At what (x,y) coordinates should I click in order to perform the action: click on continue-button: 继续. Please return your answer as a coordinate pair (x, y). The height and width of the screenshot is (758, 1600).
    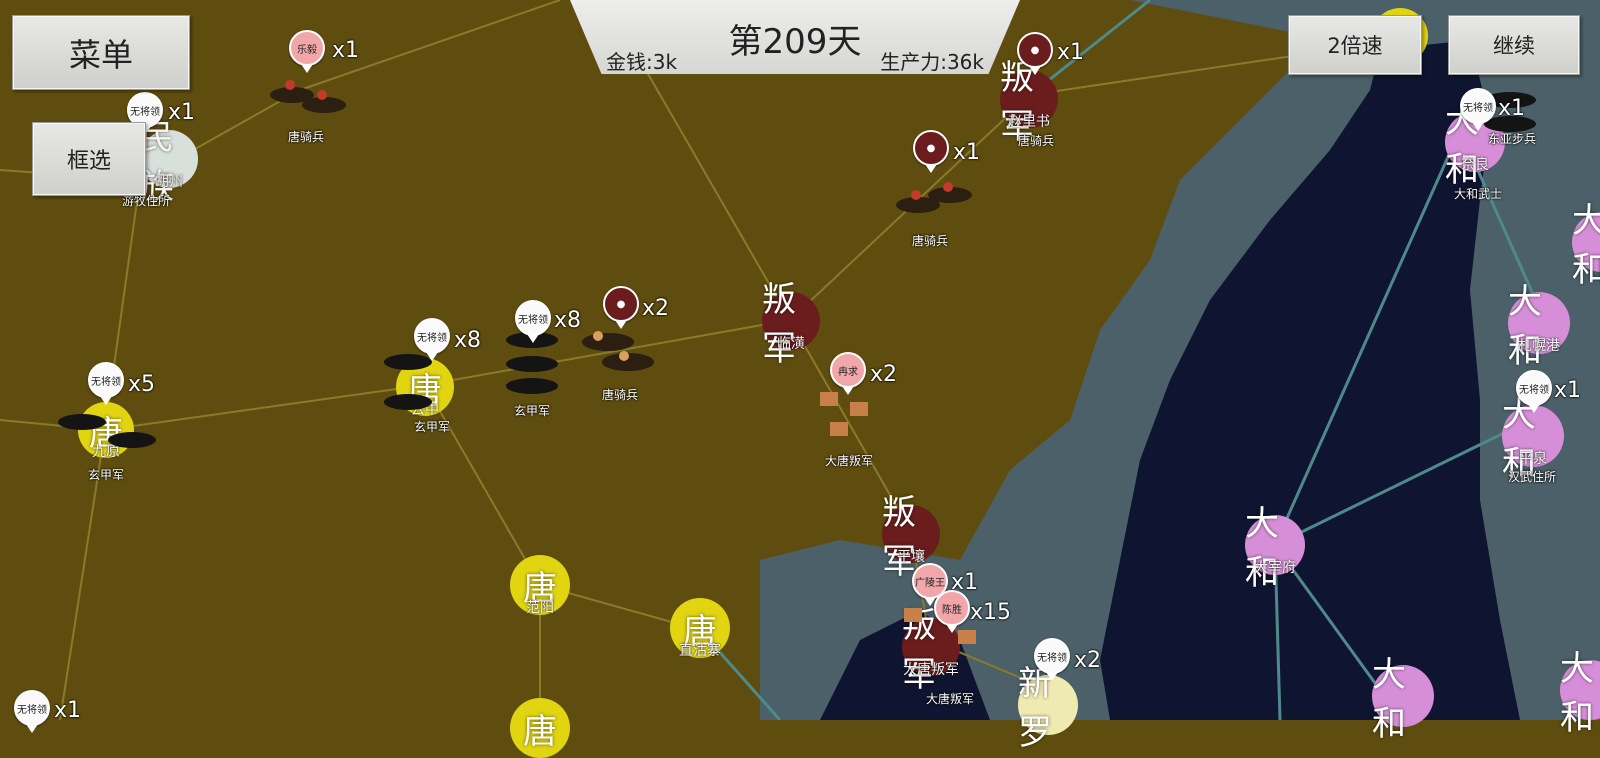
    Looking at the image, I should click on (1514, 45).